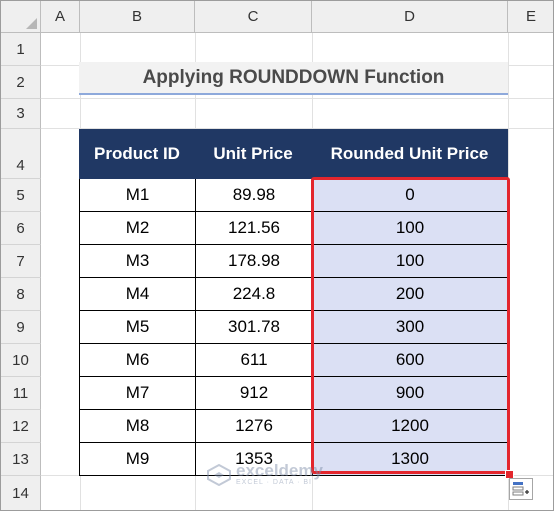  I want to click on cell-product-id: M3, so click(137, 261).